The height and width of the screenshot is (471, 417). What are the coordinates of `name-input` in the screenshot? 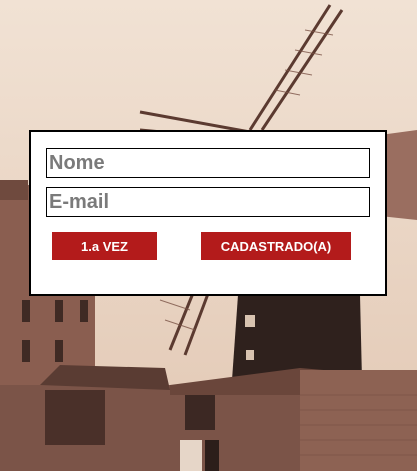 It's located at (208, 163).